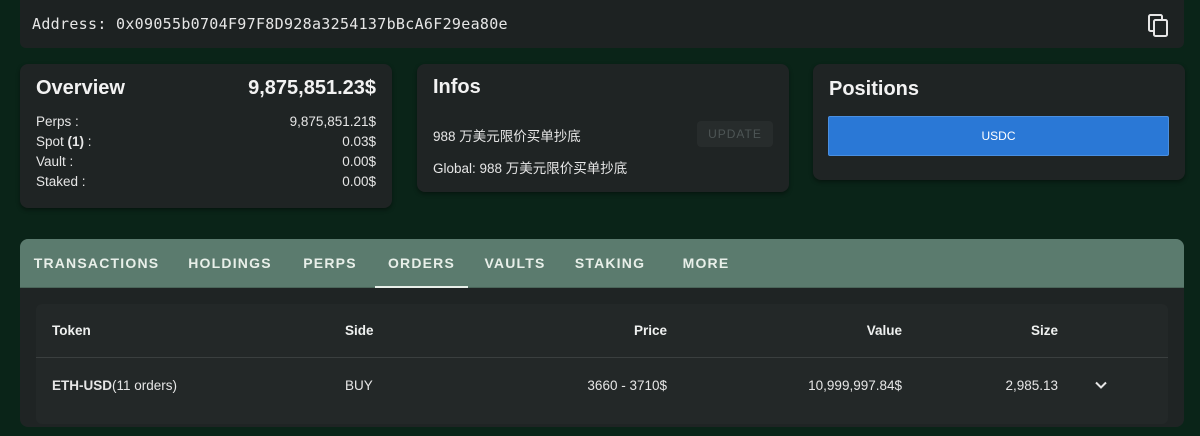  Describe the element at coordinates (998, 136) in the screenshot. I see `usdc-position-button: USDC` at that location.